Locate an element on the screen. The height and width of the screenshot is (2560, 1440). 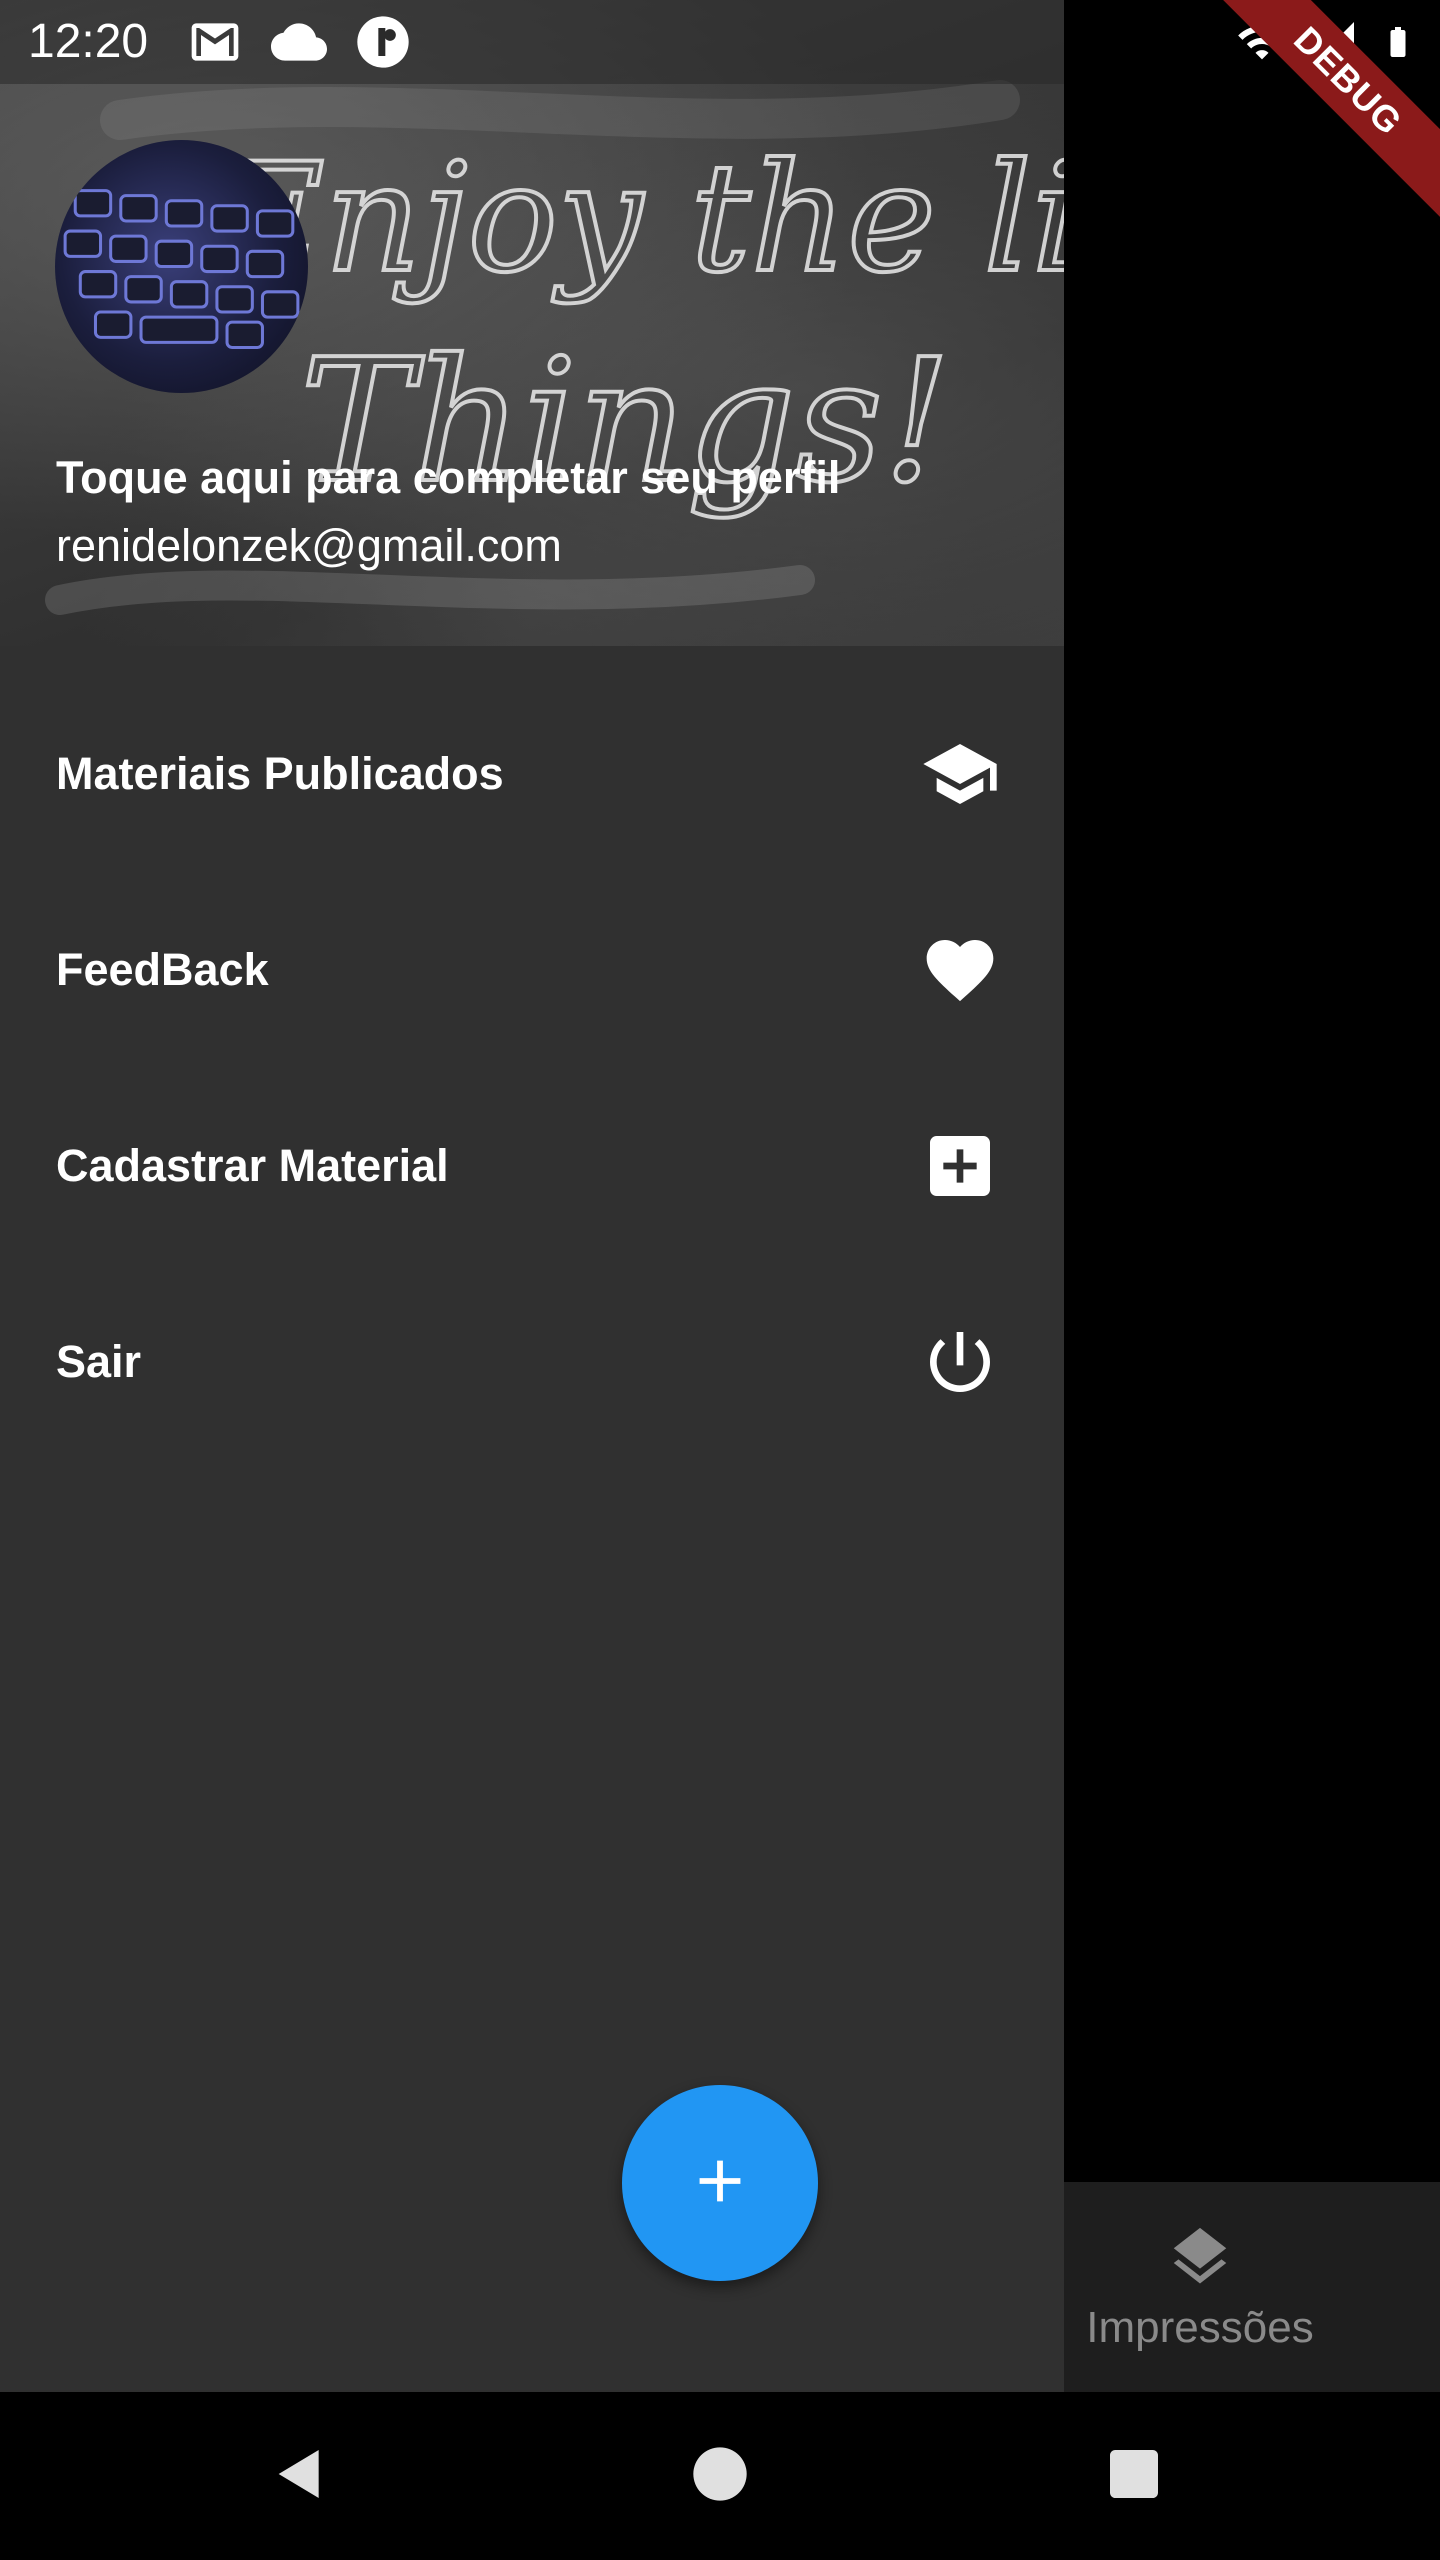
recents-icon is located at coordinates (1134, 2476).